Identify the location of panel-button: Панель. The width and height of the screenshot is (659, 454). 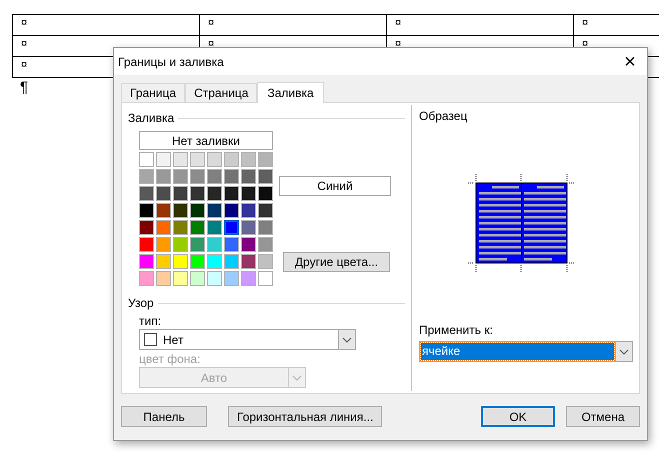
(164, 416).